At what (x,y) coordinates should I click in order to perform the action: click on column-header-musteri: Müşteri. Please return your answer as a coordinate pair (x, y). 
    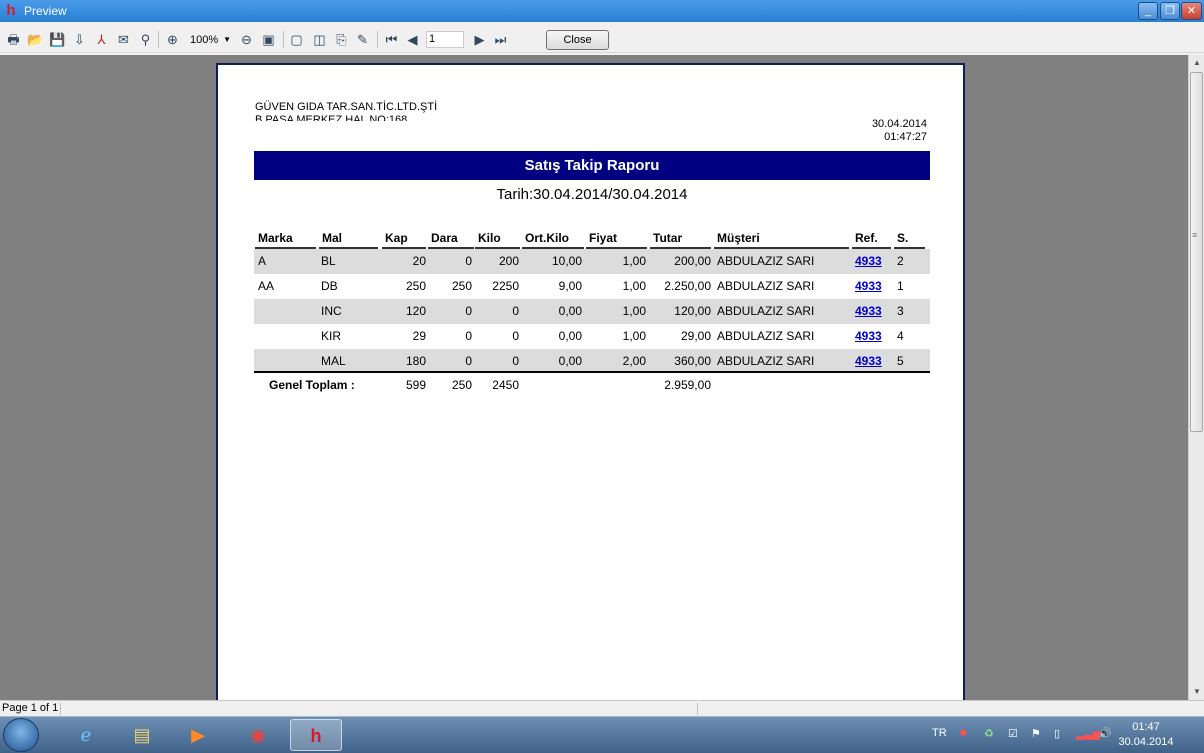
    Looking at the image, I should click on (781, 239).